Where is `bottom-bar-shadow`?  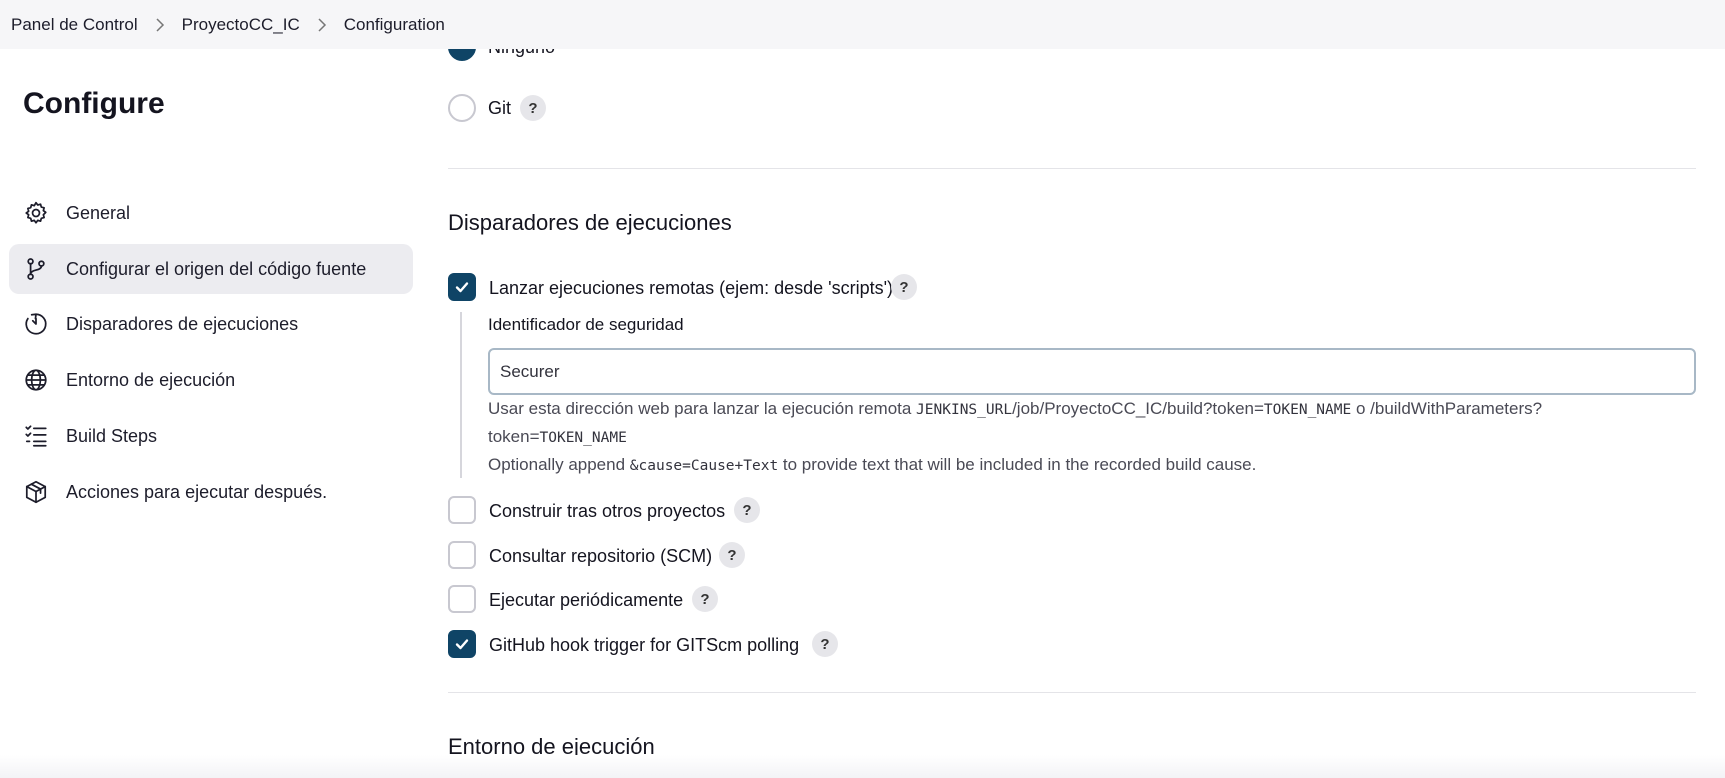 bottom-bar-shadow is located at coordinates (862, 766).